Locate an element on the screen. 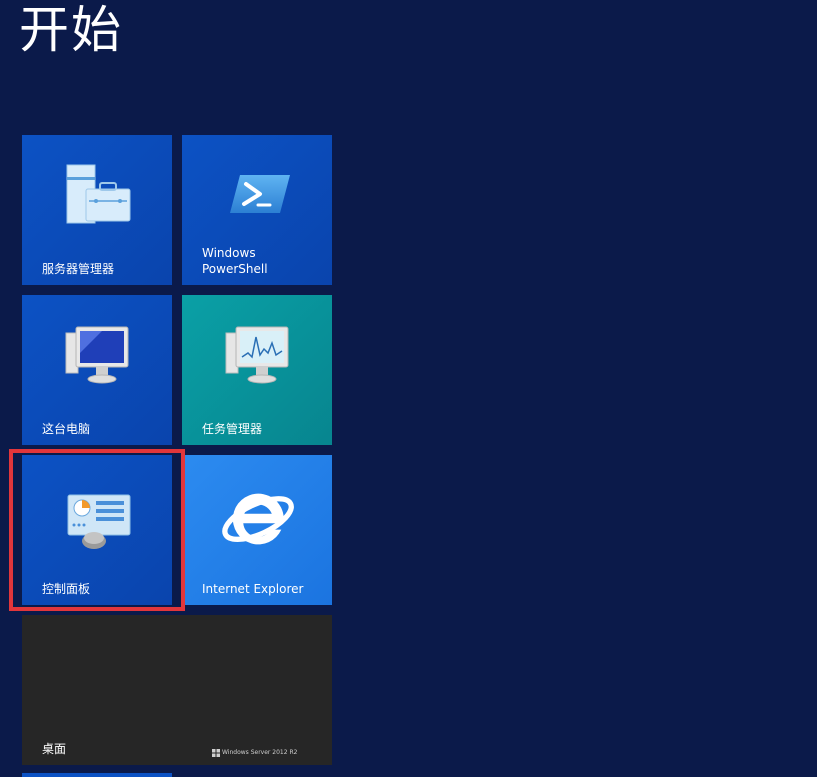 This screenshot has height=777, width=817. windows-server-watermark: Windows Server 2012 R2 is located at coordinates (254, 752).